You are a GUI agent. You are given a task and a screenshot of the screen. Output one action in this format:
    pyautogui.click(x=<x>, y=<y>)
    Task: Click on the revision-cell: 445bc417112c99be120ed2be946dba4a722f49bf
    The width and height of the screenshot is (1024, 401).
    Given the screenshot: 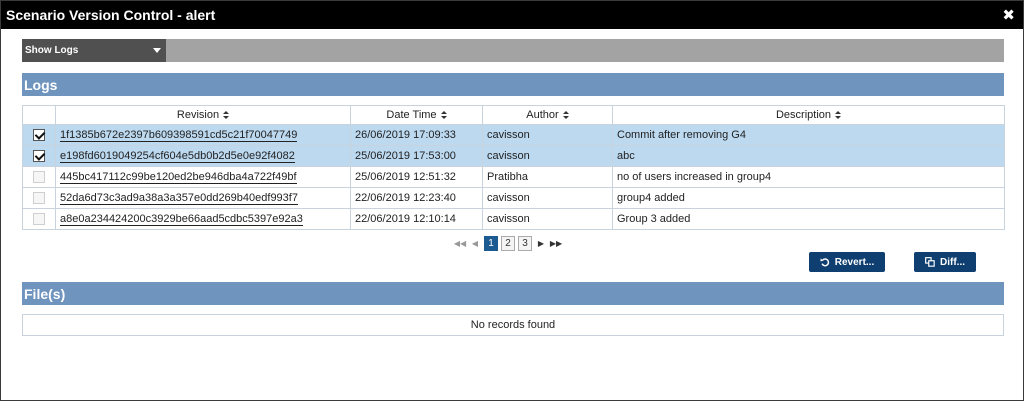 What is the action you would take?
    pyautogui.click(x=203, y=177)
    